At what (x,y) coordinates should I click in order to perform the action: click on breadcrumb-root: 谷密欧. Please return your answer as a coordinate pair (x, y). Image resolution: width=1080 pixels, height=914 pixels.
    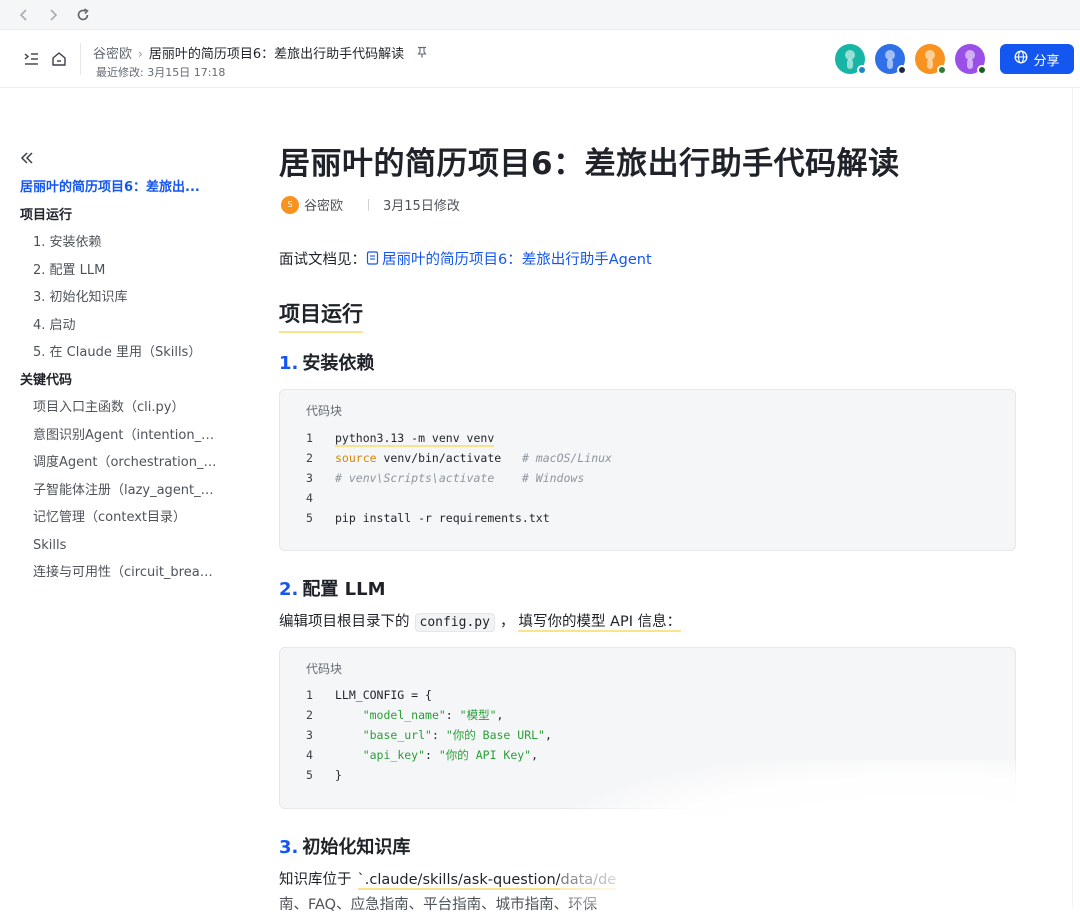
    Looking at the image, I should click on (112, 54).